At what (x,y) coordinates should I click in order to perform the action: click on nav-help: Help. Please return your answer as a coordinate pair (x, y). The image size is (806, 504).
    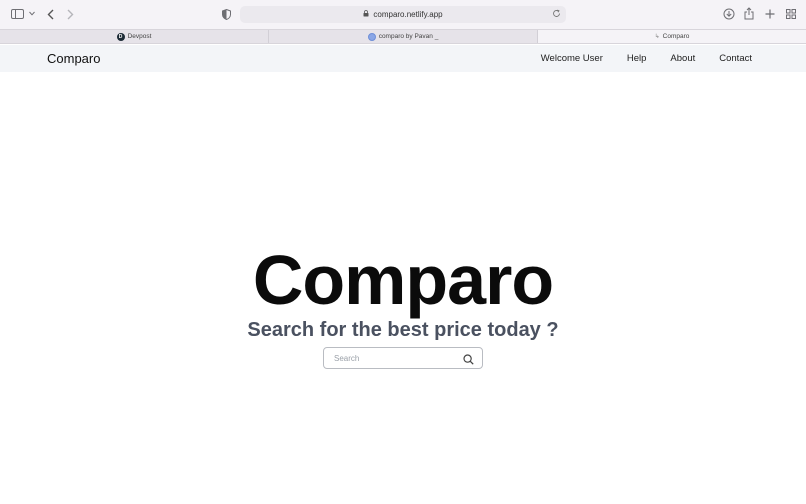
    Looking at the image, I should click on (637, 58).